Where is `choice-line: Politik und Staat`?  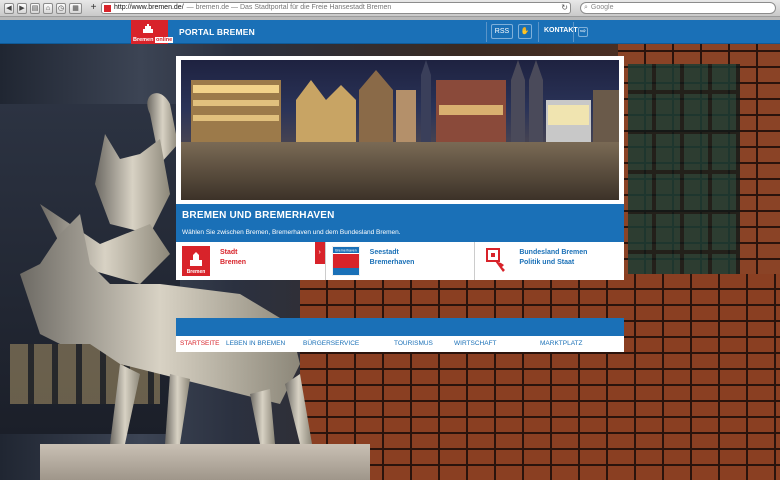 choice-line: Politik und Staat is located at coordinates (547, 262).